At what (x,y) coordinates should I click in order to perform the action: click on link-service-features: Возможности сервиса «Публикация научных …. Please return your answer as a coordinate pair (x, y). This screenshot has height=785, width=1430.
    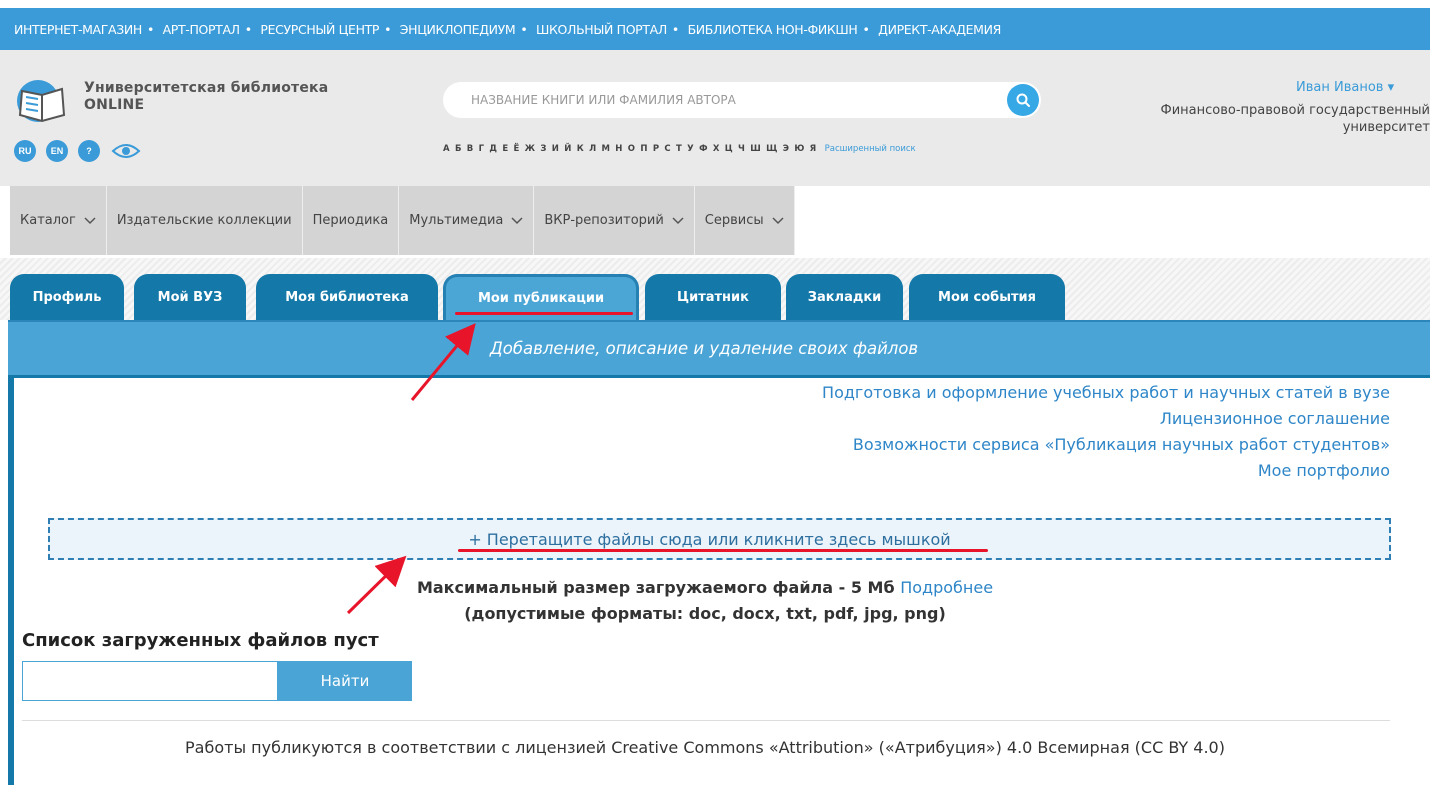
    Looking at the image, I should click on (1106, 445).